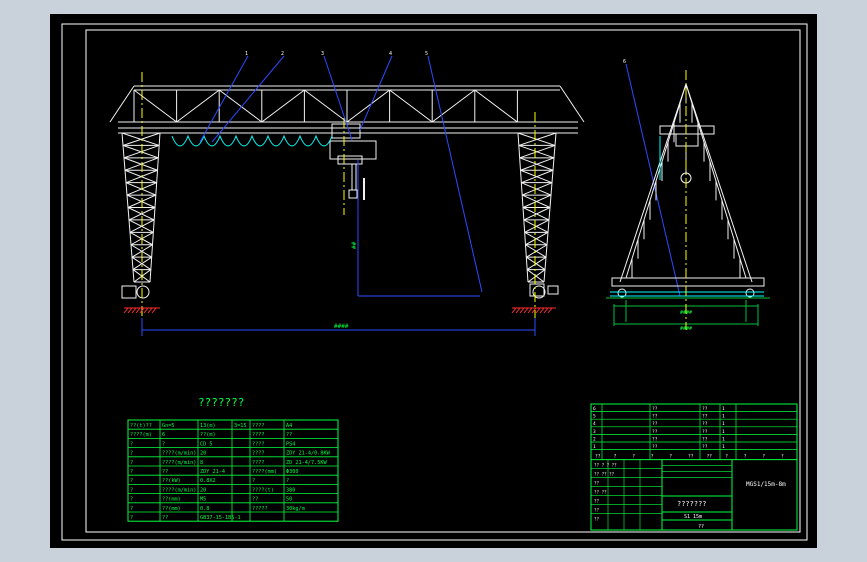 This screenshot has height=562, width=867. I want to click on parts-cell: 6, so click(594, 409).